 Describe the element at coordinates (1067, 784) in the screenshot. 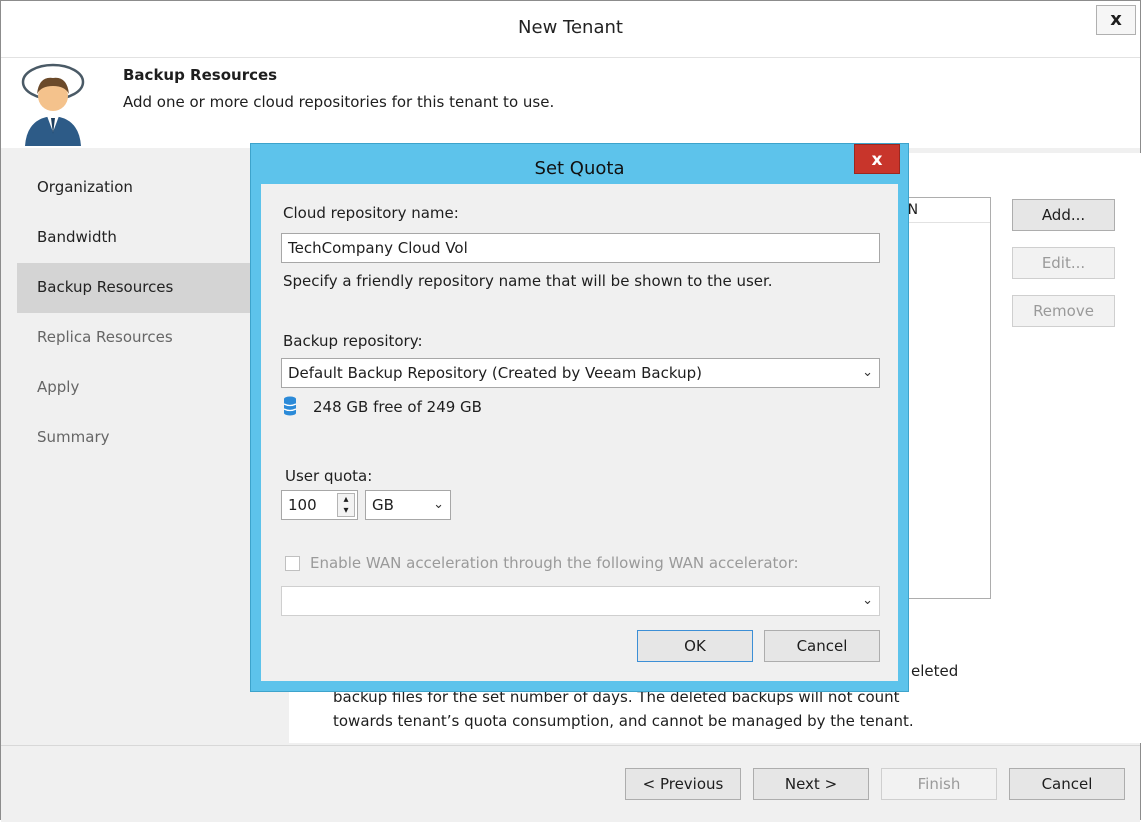

I see `cancel-button: Cancel` at that location.